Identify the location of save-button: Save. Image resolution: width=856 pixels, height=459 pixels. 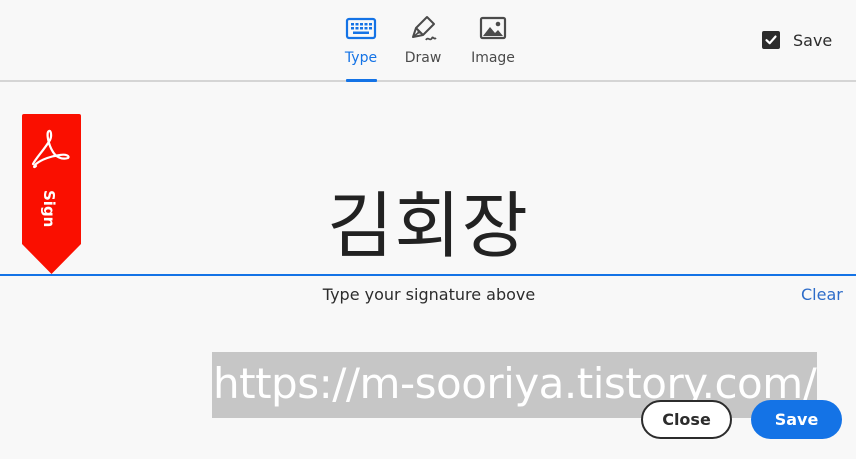
(796, 419).